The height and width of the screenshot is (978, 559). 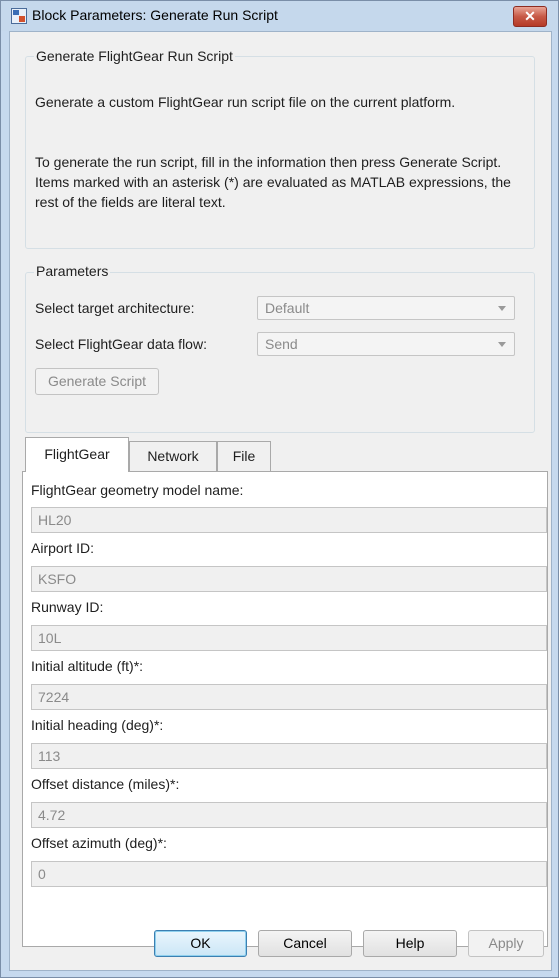 I want to click on airport-id-field, so click(x=289, y=579).